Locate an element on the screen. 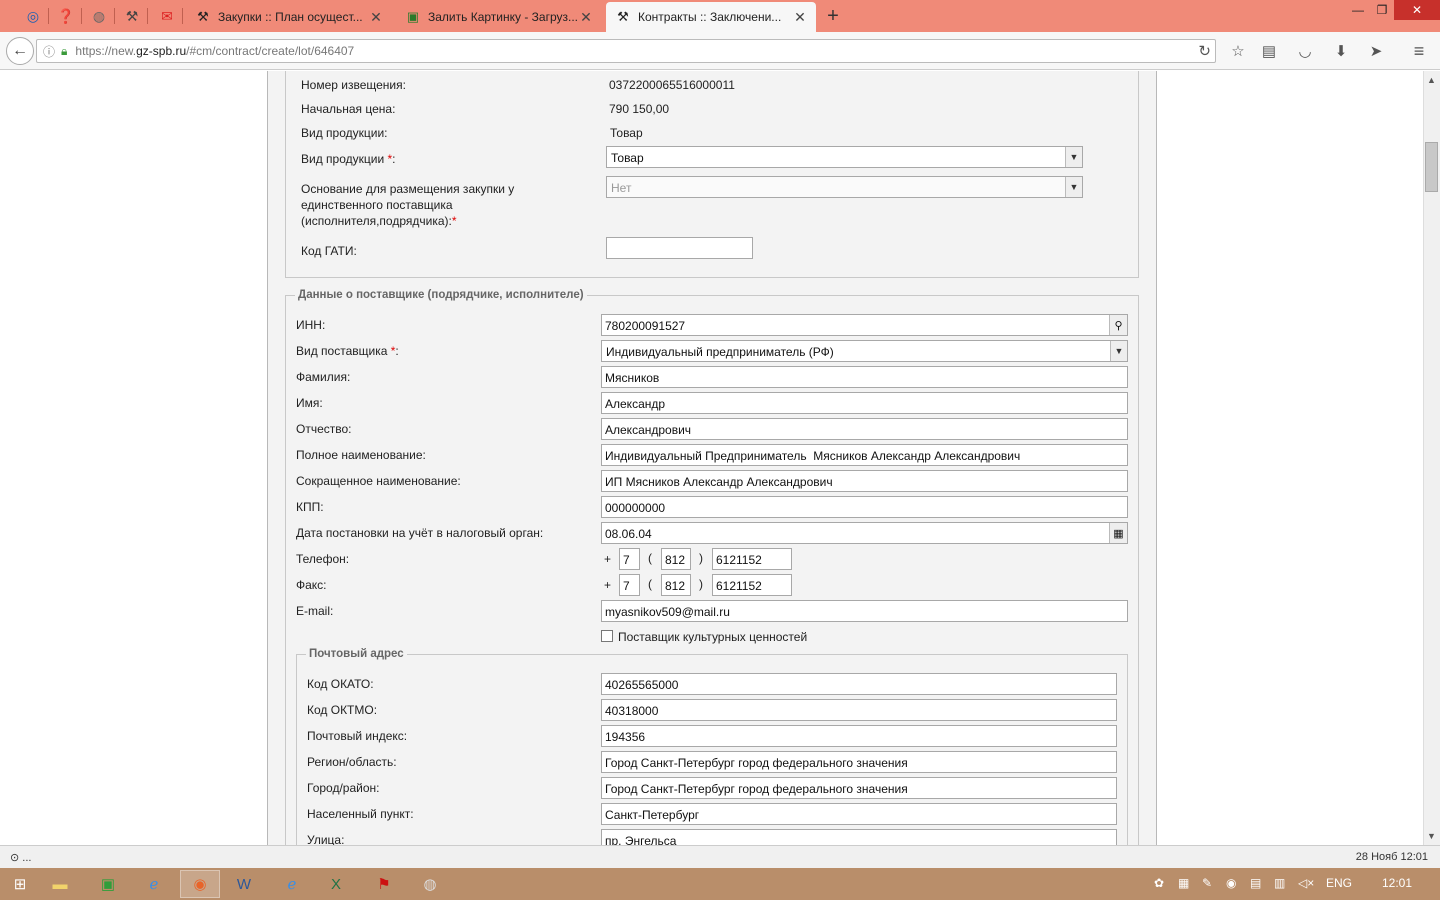  pinned-tab-globe-icon: ◍ is located at coordinates (99, 16).